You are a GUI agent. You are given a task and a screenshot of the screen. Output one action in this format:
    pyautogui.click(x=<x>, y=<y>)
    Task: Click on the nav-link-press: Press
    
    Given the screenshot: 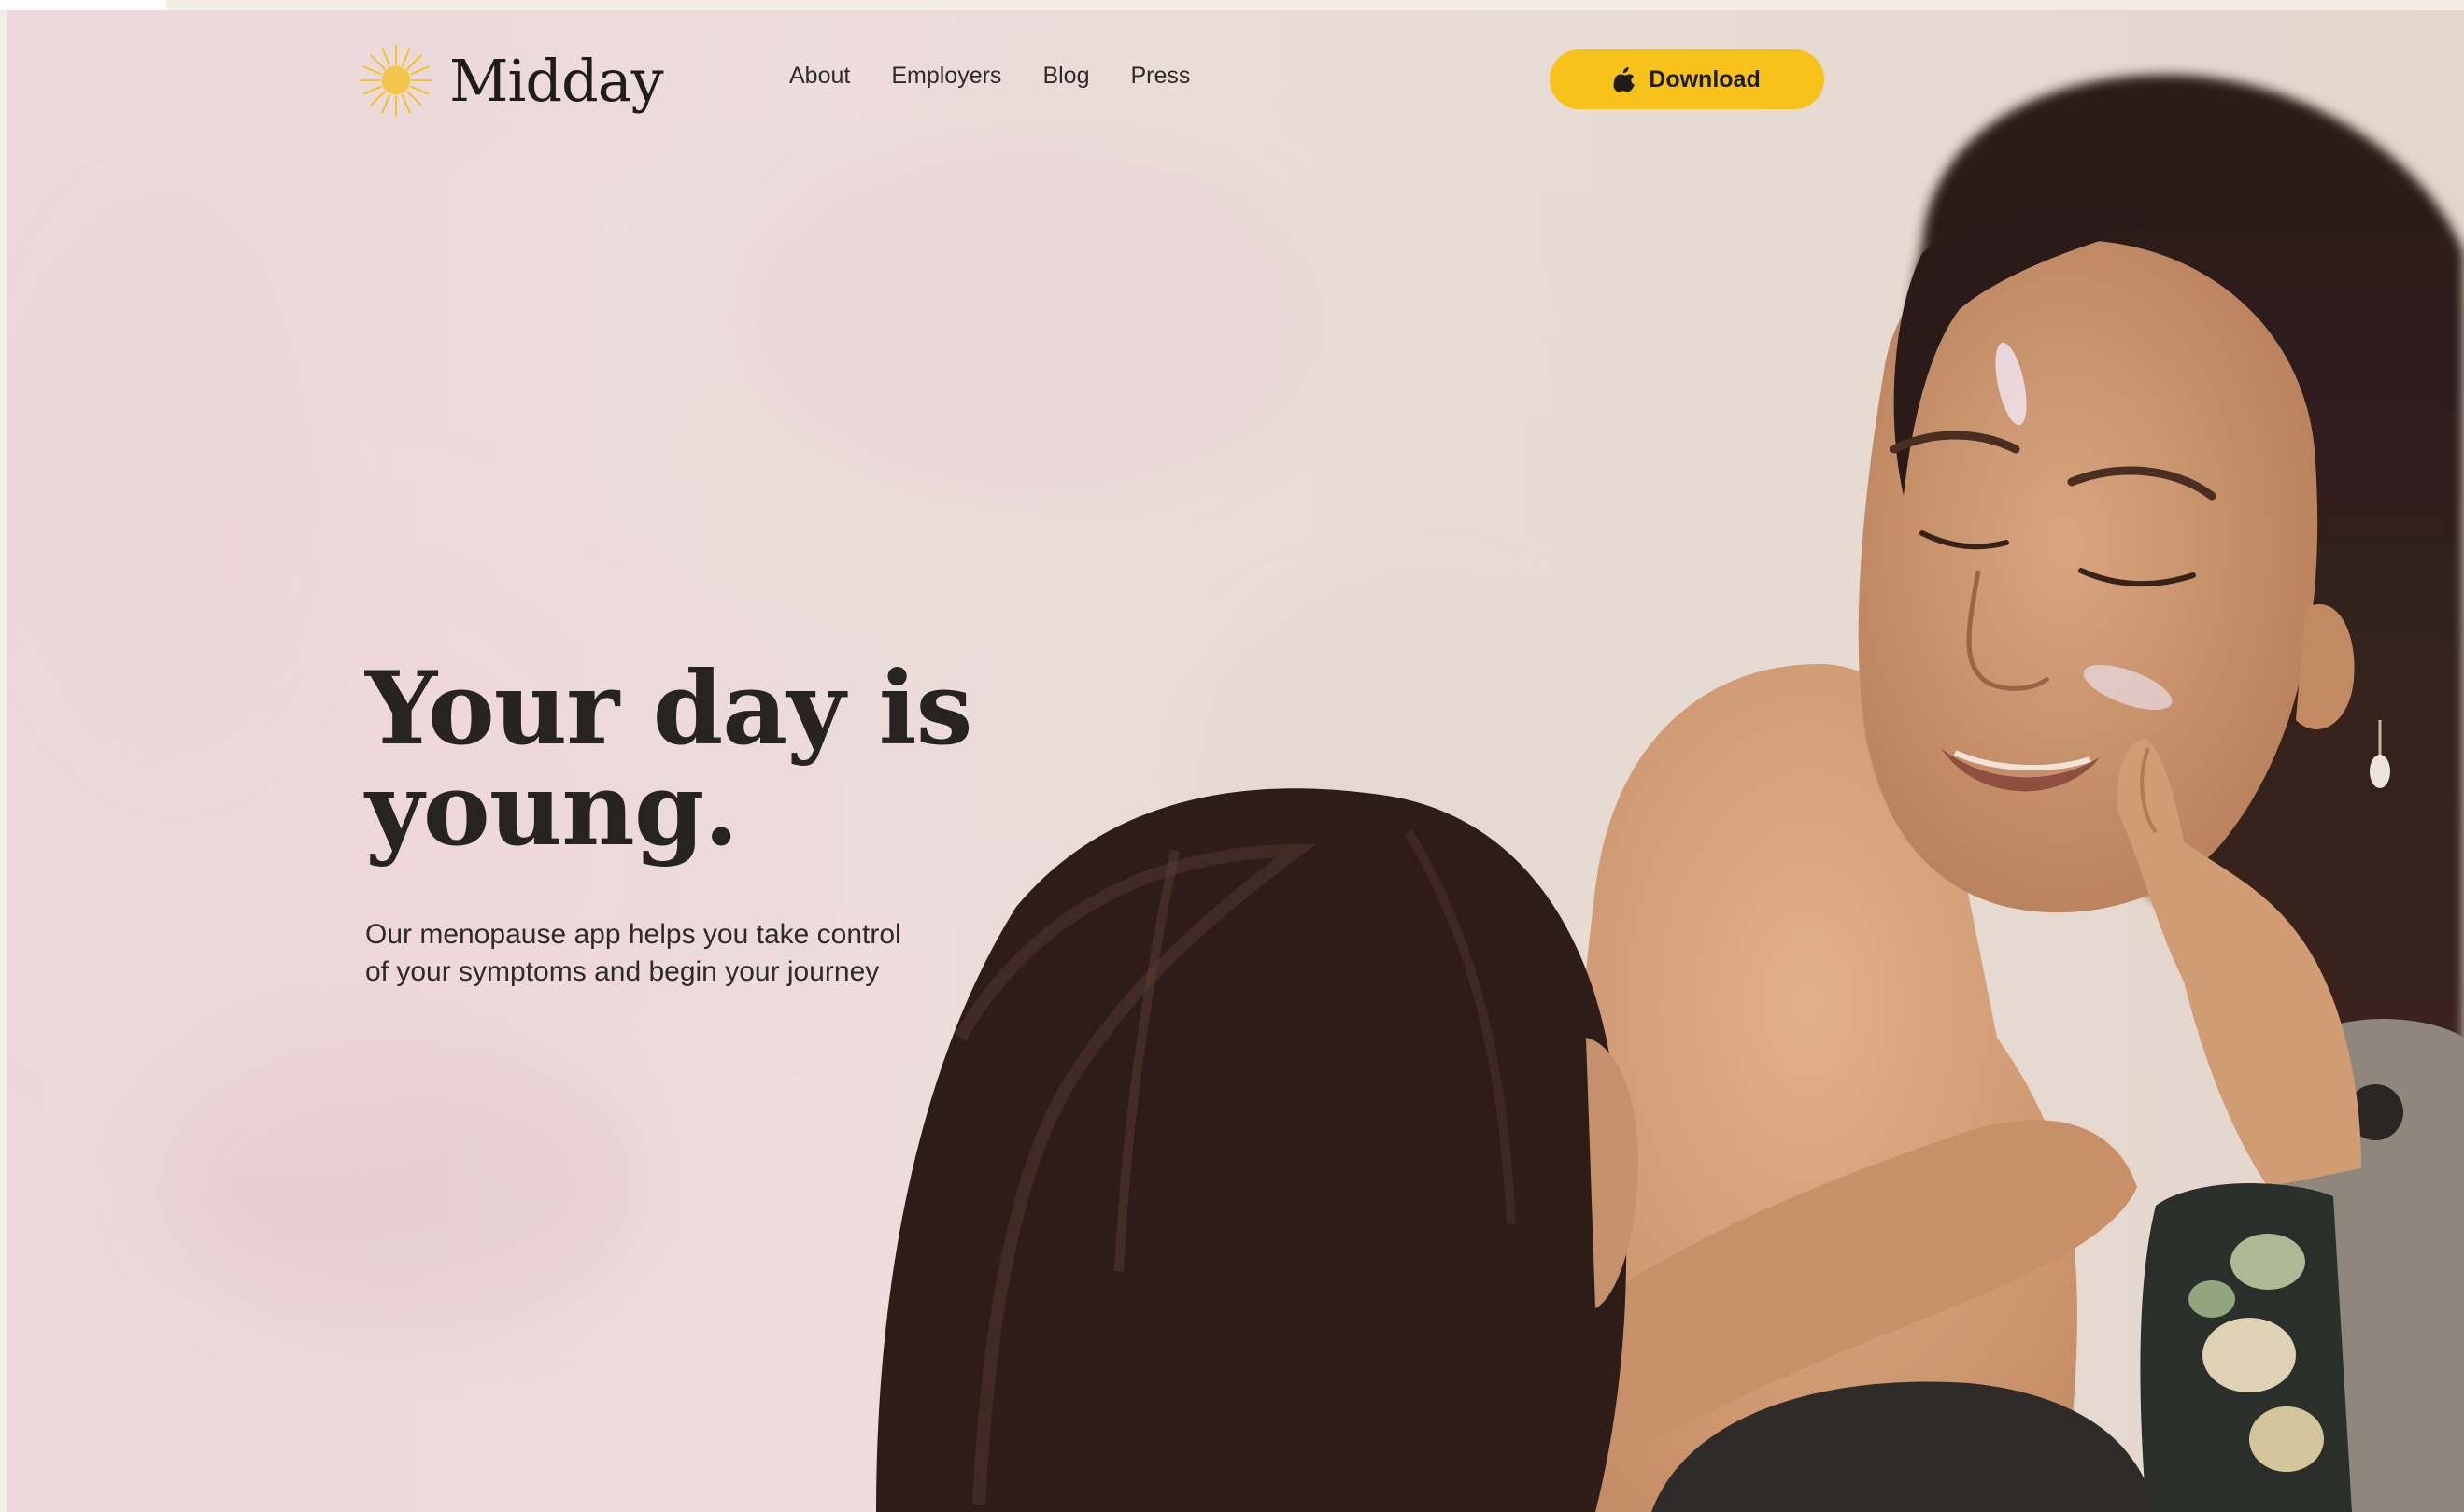 What is the action you would take?
    pyautogui.click(x=1160, y=76)
    